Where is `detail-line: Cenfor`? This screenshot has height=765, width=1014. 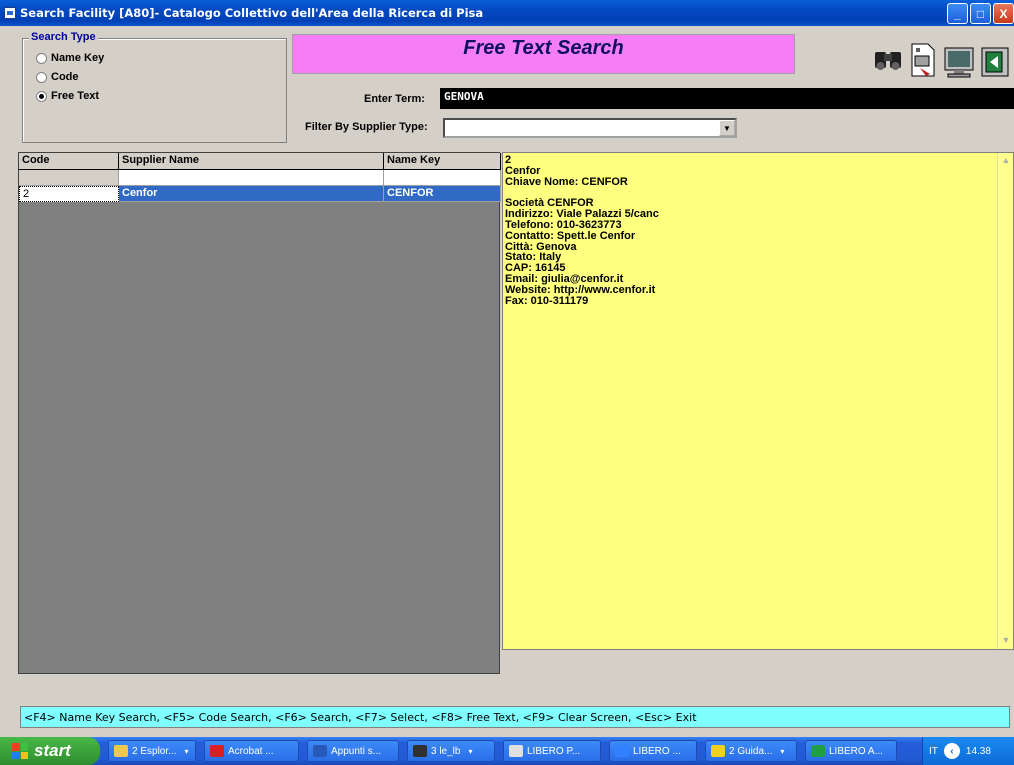 detail-line: Cenfor is located at coordinates (523, 170).